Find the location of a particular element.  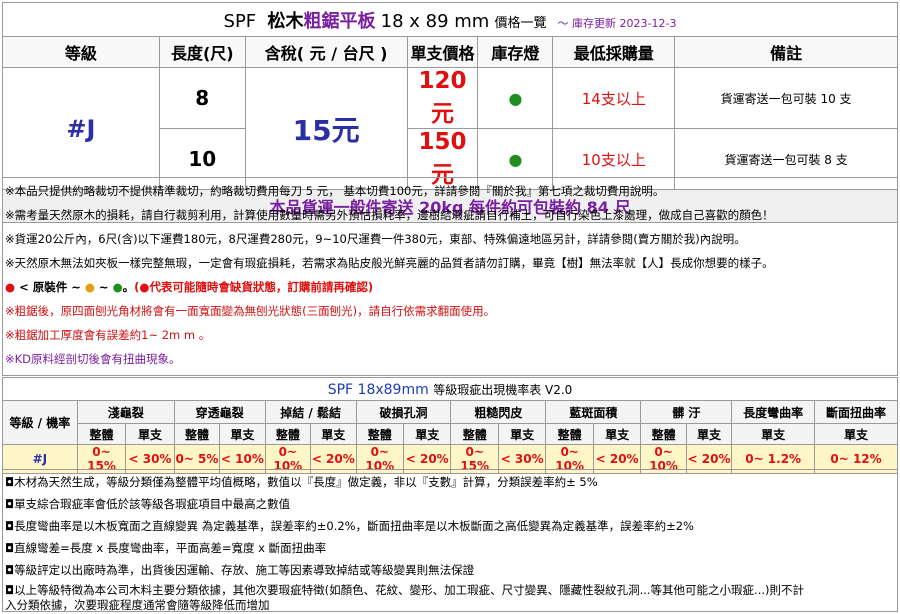

title-dimension: 18 x 89 mm is located at coordinates (435, 21).